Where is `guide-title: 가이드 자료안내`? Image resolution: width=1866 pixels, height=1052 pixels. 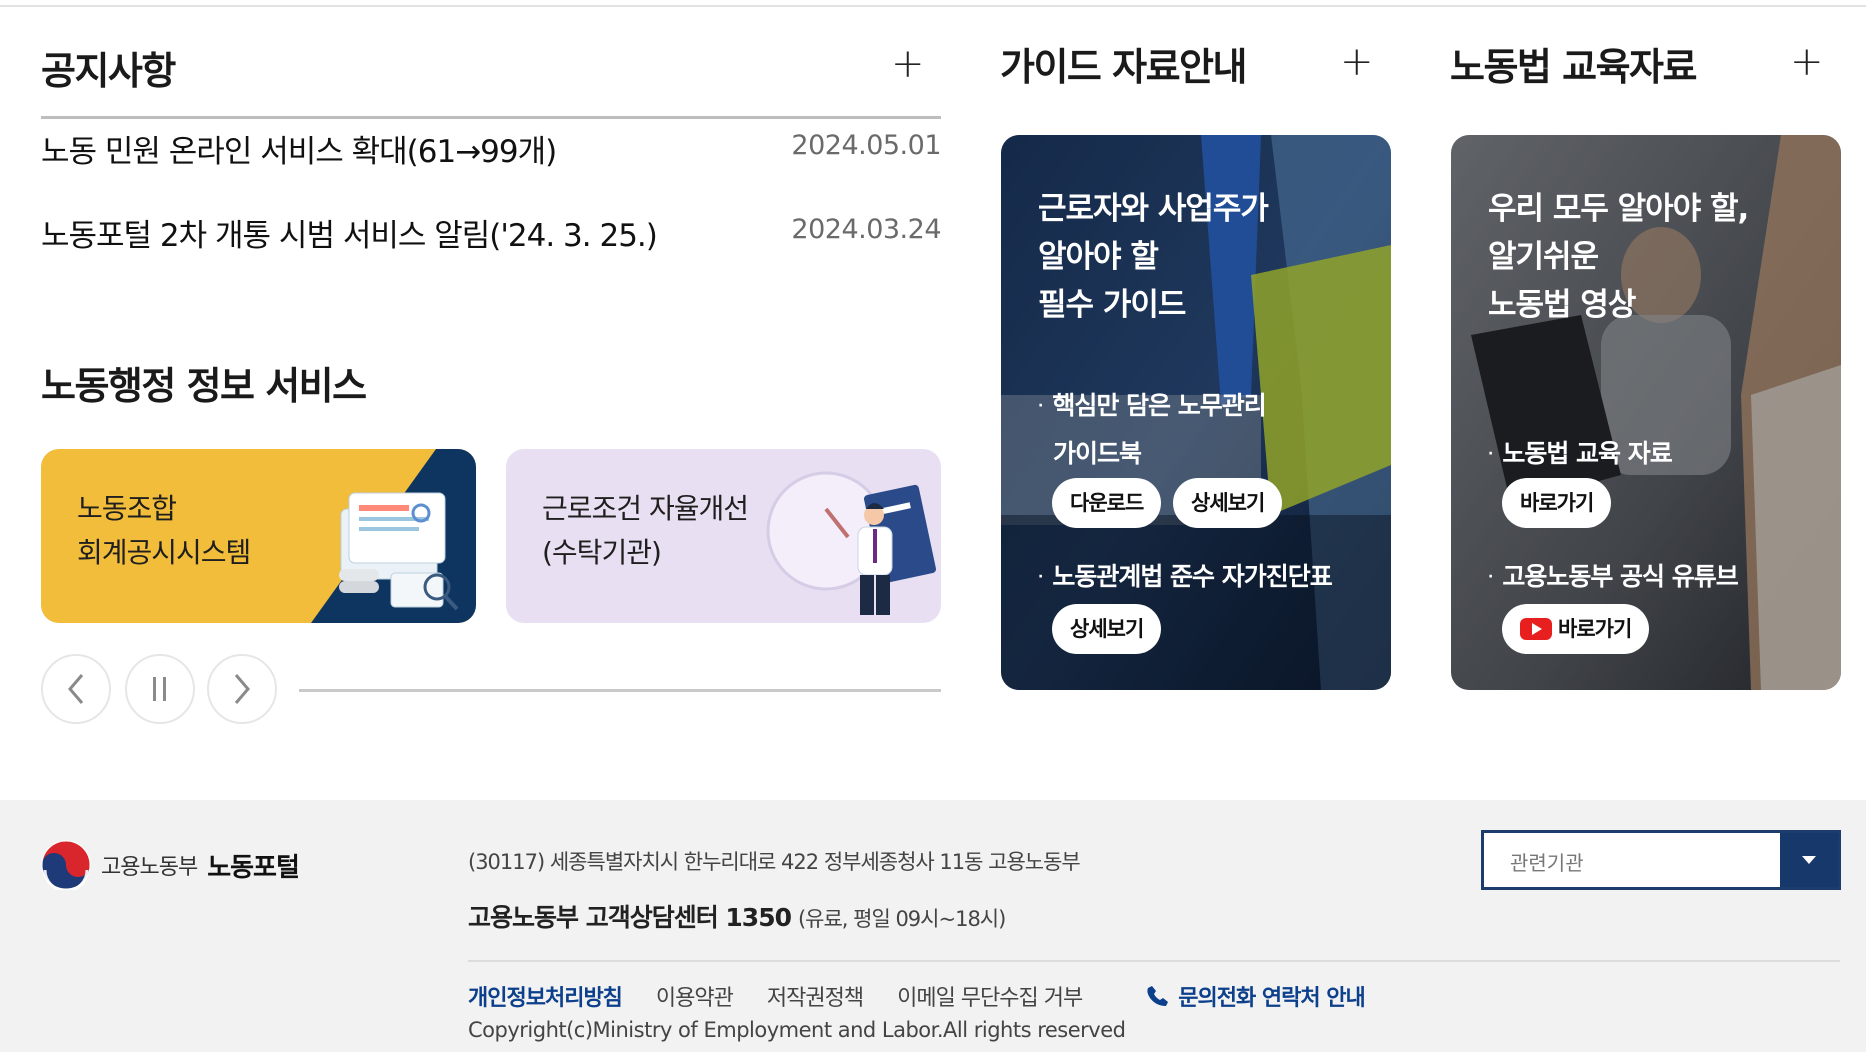
guide-title: 가이드 자료안내 is located at coordinates (1123, 67).